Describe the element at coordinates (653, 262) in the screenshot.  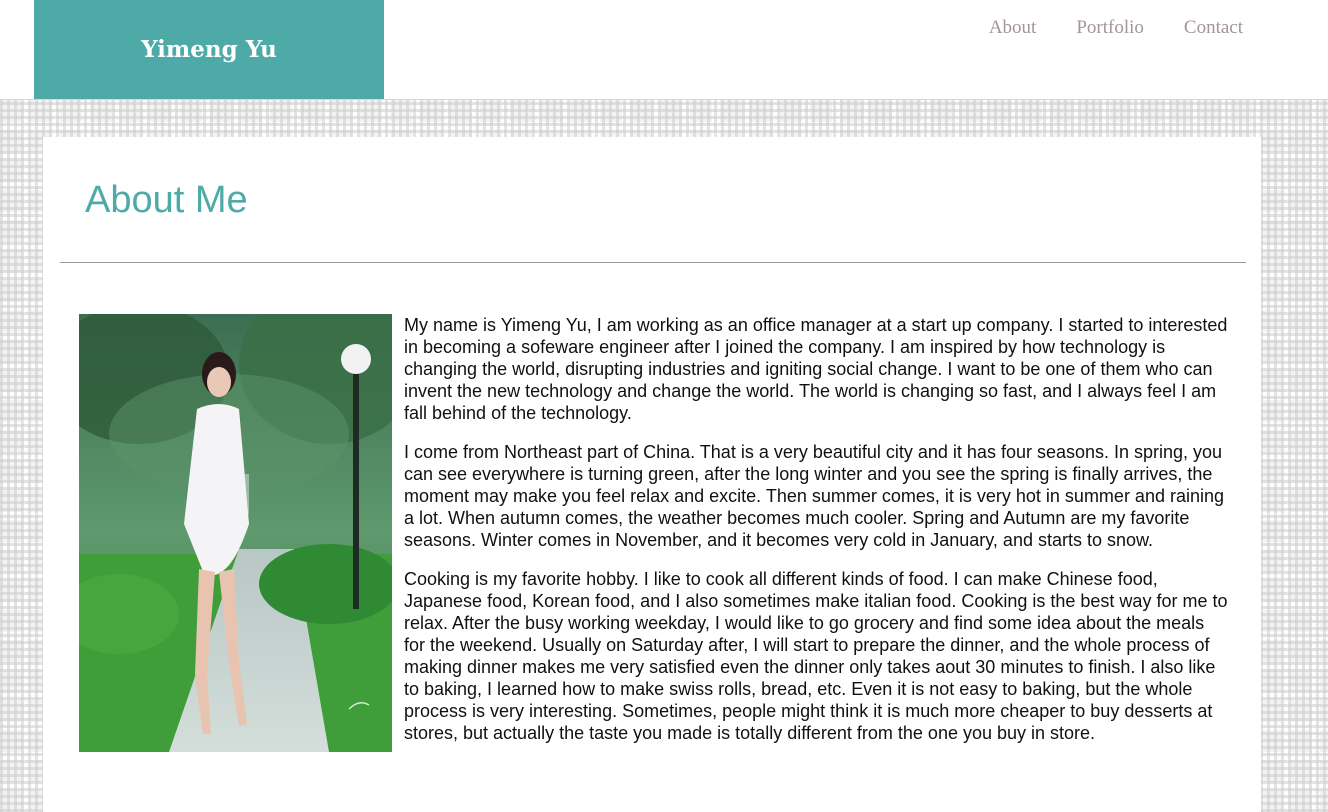
I see `title-divider` at that location.